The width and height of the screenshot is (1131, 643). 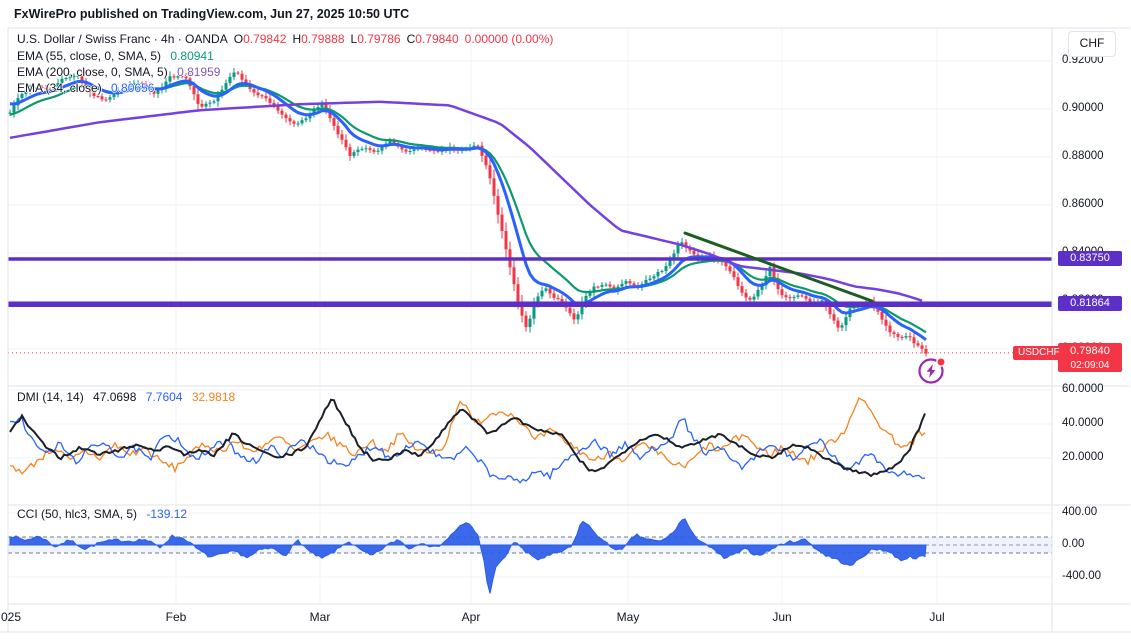 I want to click on dmi-legend-row: DMI (14, 14) 47.0698 7.7604 32.9818, so click(x=126, y=397).